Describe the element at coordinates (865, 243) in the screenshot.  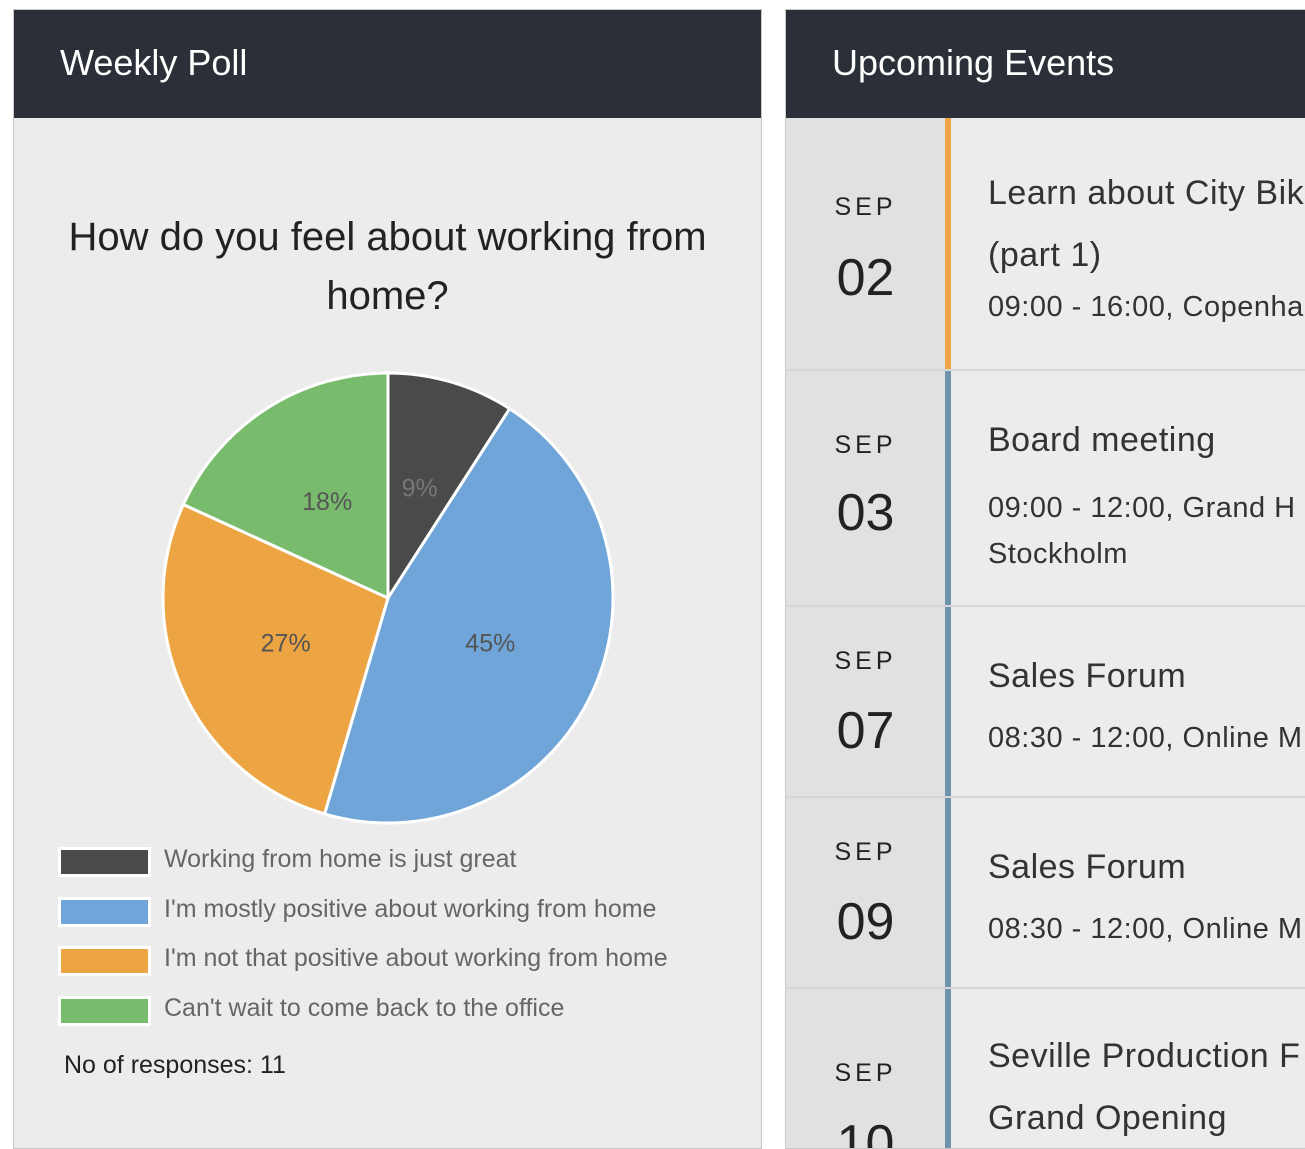
I see `event-date: SEP 02` at that location.